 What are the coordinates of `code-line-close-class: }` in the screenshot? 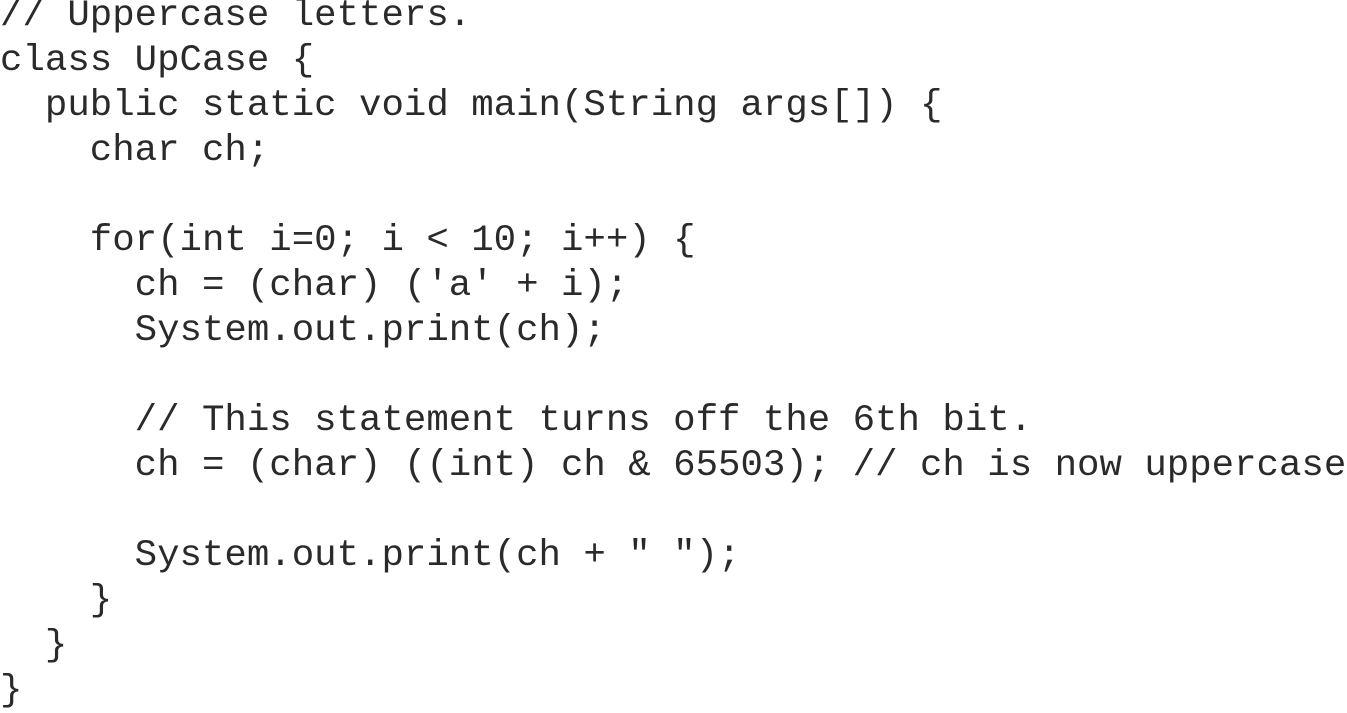 It's located at (11, 691).